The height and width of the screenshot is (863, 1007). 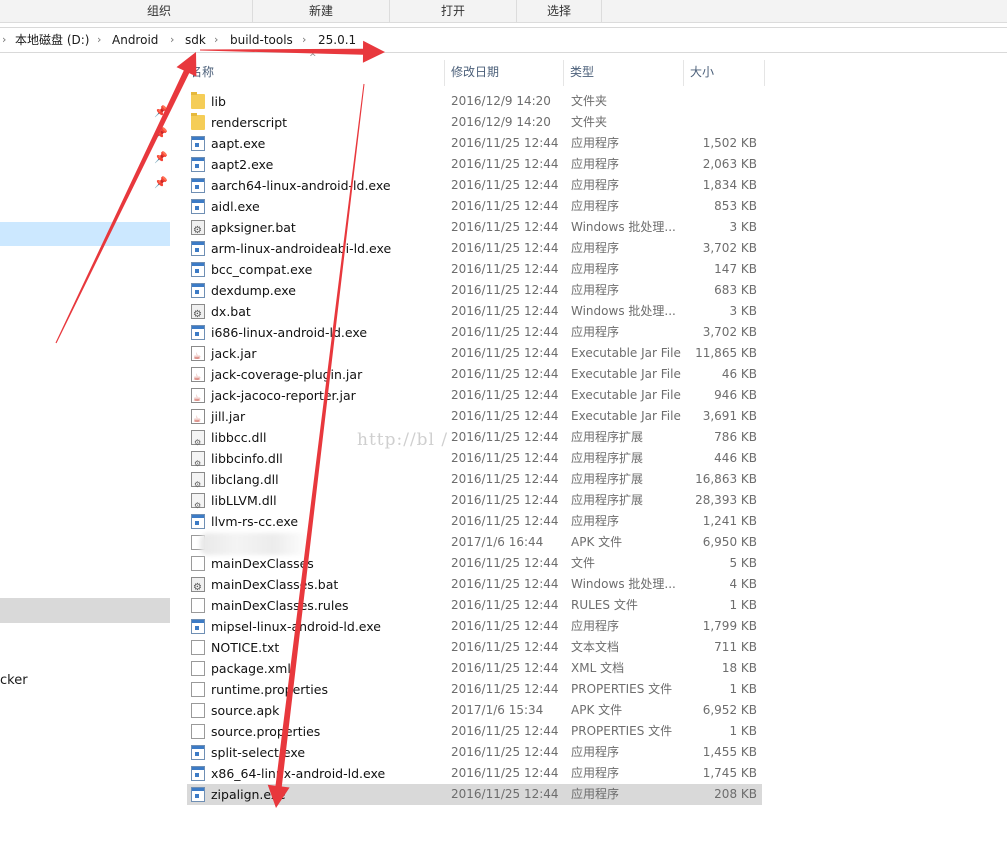 What do you see at coordinates (198, 587) in the screenshot?
I see `bat-icon` at bounding box center [198, 587].